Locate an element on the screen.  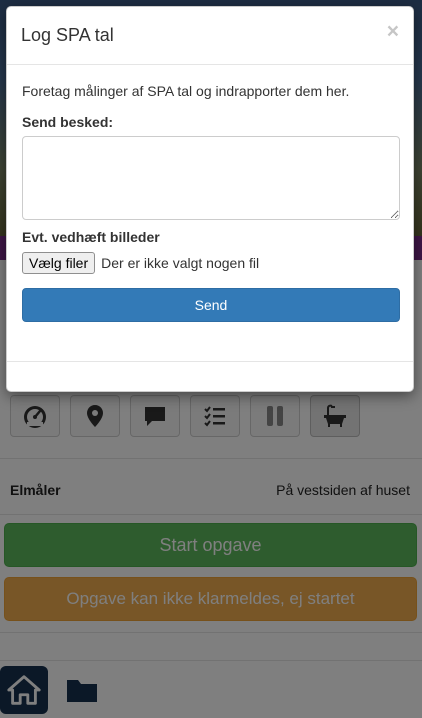
file-input-row: Vælg filer Der er ikke valgt nogen fil is located at coordinates (140, 263).